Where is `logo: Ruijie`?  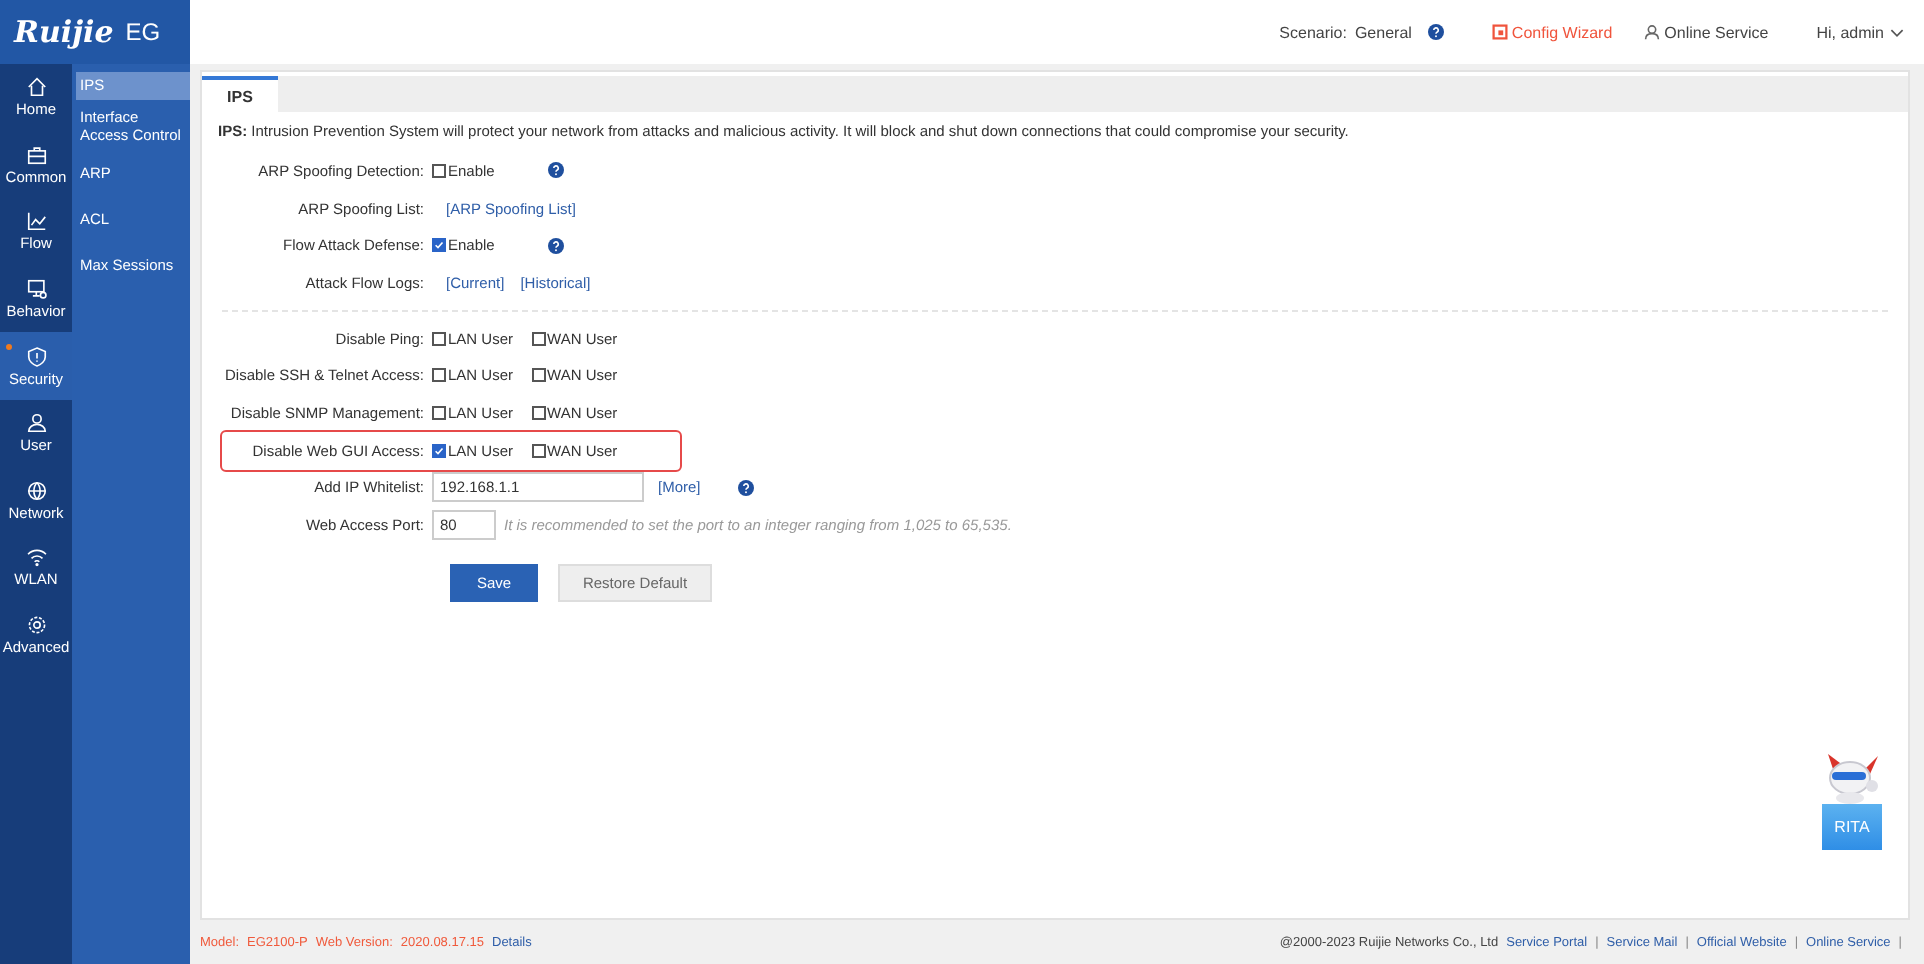
logo: Ruijie is located at coordinates (64, 32).